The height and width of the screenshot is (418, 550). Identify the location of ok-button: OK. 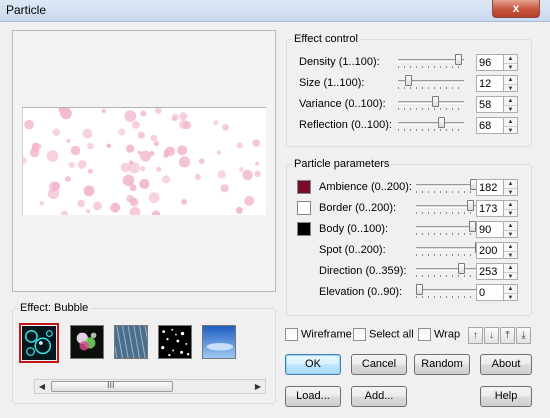
(313, 364).